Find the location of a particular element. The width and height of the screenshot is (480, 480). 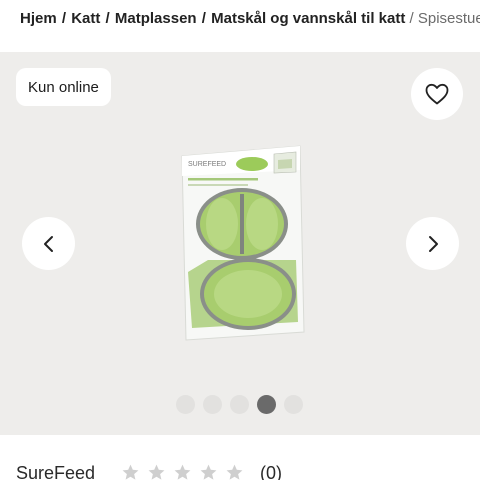

review-count: (0) is located at coordinates (271, 471).